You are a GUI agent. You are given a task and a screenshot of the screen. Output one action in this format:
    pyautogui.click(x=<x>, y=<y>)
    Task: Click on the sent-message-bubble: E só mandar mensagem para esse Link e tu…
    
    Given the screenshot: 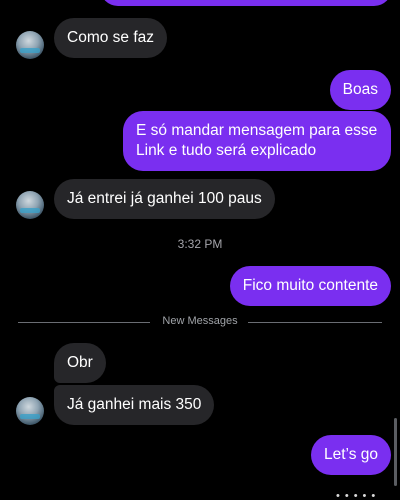 What is the action you would take?
    pyautogui.click(x=257, y=141)
    